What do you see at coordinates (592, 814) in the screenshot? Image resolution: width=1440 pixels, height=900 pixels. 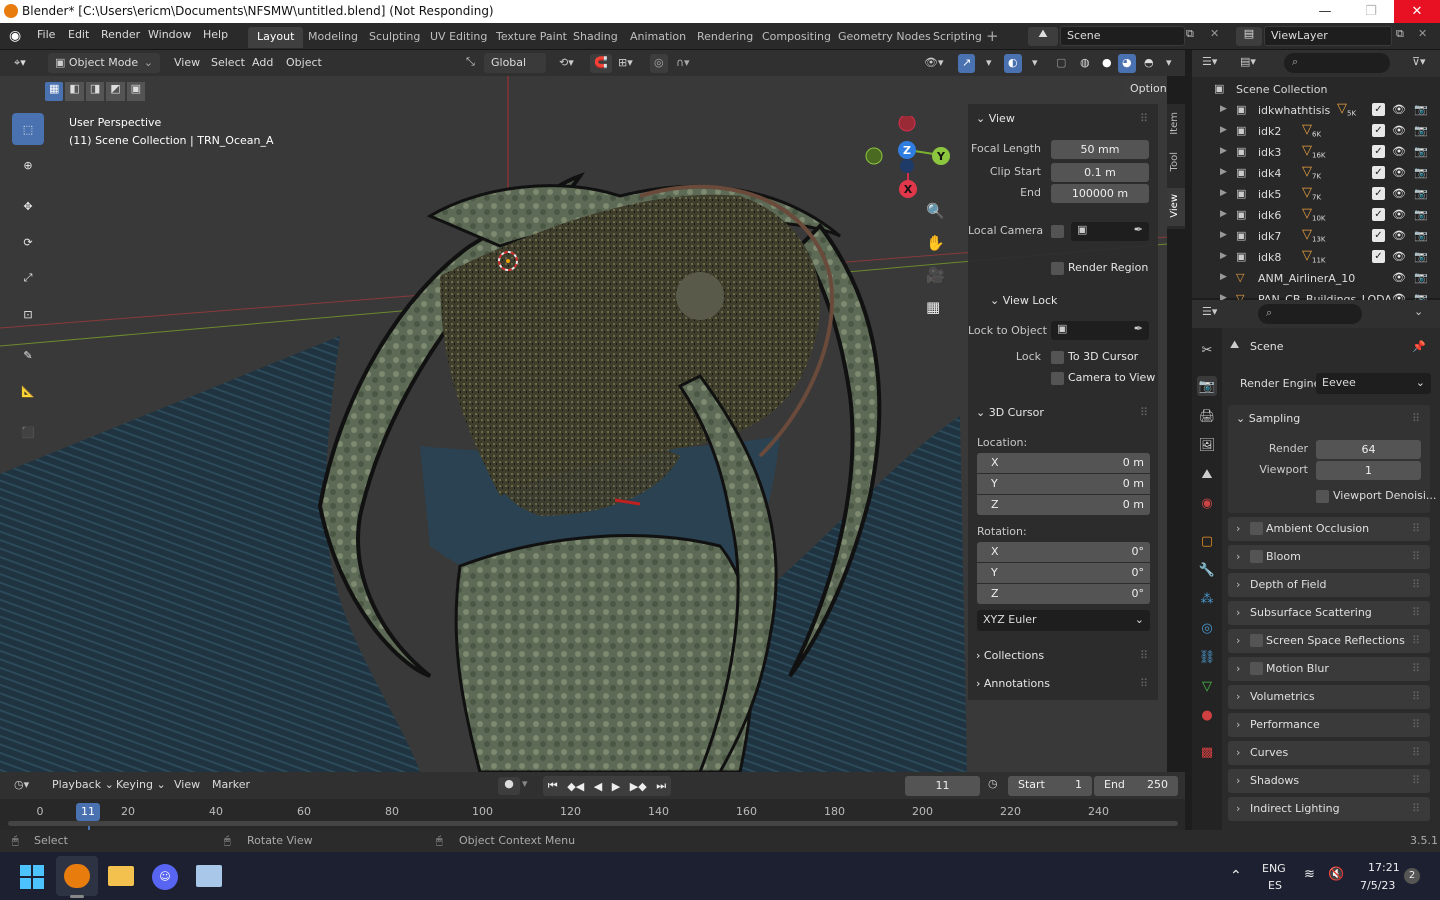 I see `timeline: 0 20 40 60 80 100 120 140 160 180 200 220 240 11` at bounding box center [592, 814].